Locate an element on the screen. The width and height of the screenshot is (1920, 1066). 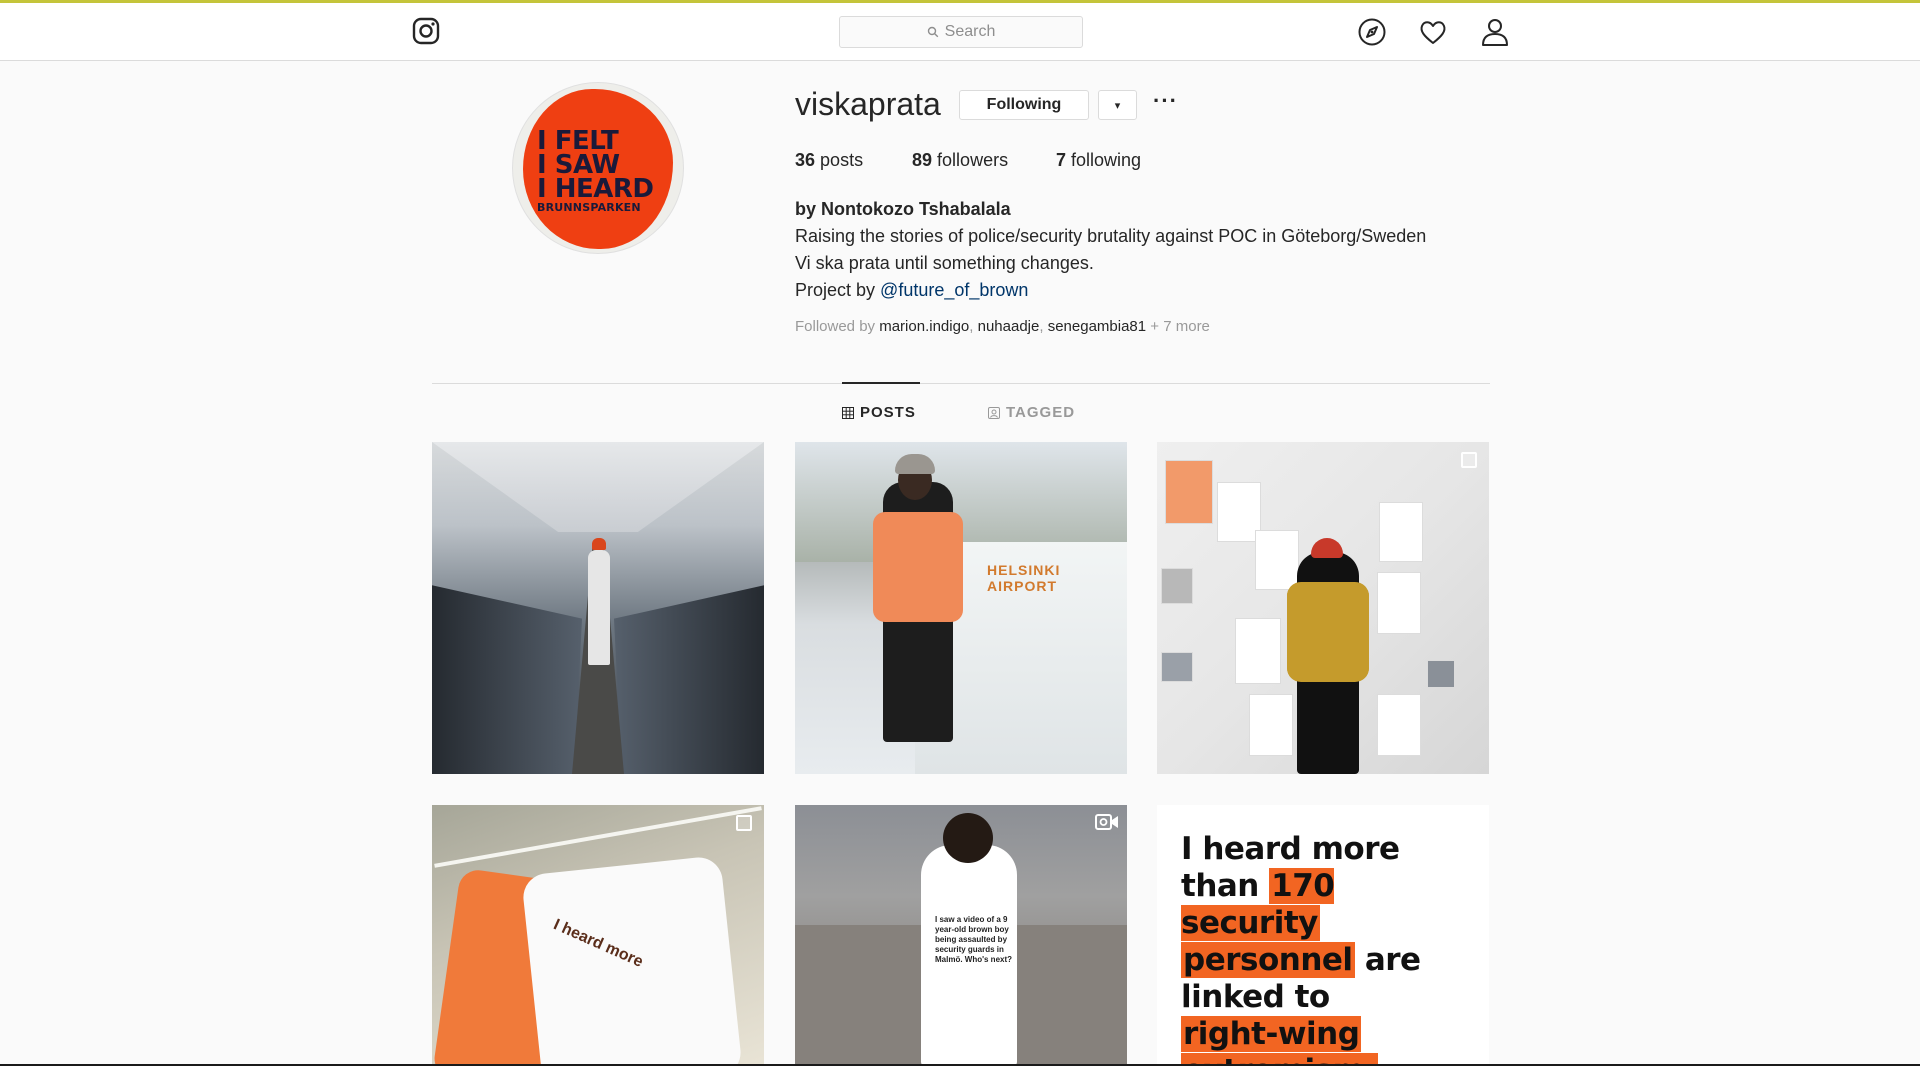
user-icon is located at coordinates (1495, 32).